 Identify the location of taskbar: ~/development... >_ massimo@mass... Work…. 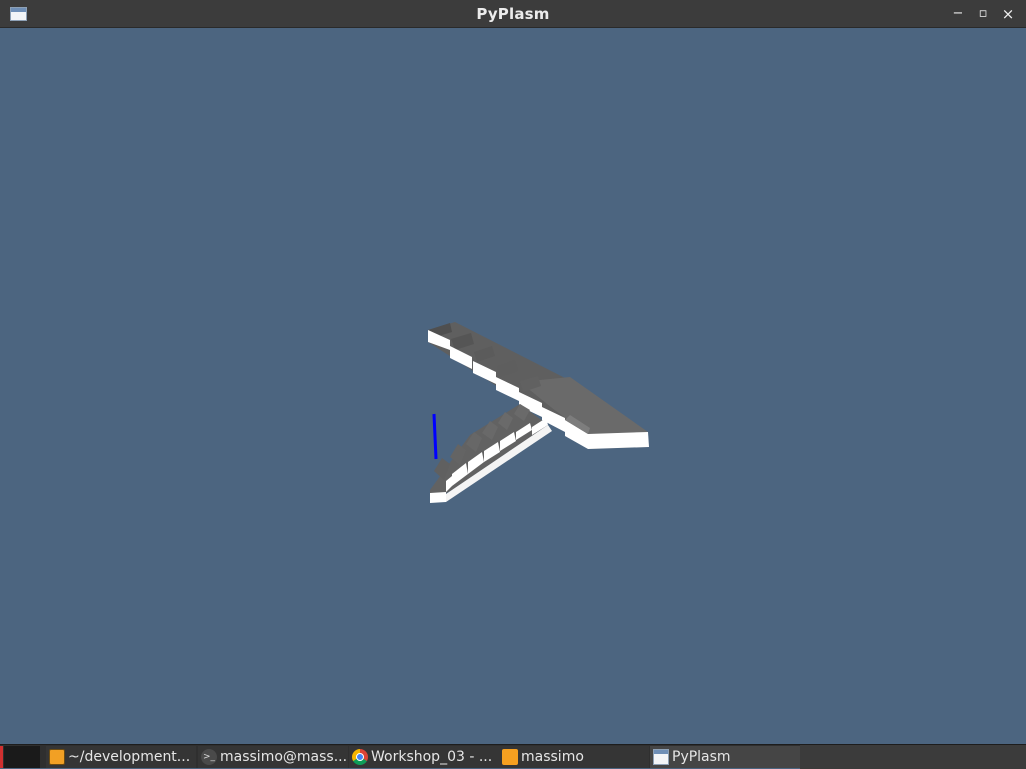
(513, 756).